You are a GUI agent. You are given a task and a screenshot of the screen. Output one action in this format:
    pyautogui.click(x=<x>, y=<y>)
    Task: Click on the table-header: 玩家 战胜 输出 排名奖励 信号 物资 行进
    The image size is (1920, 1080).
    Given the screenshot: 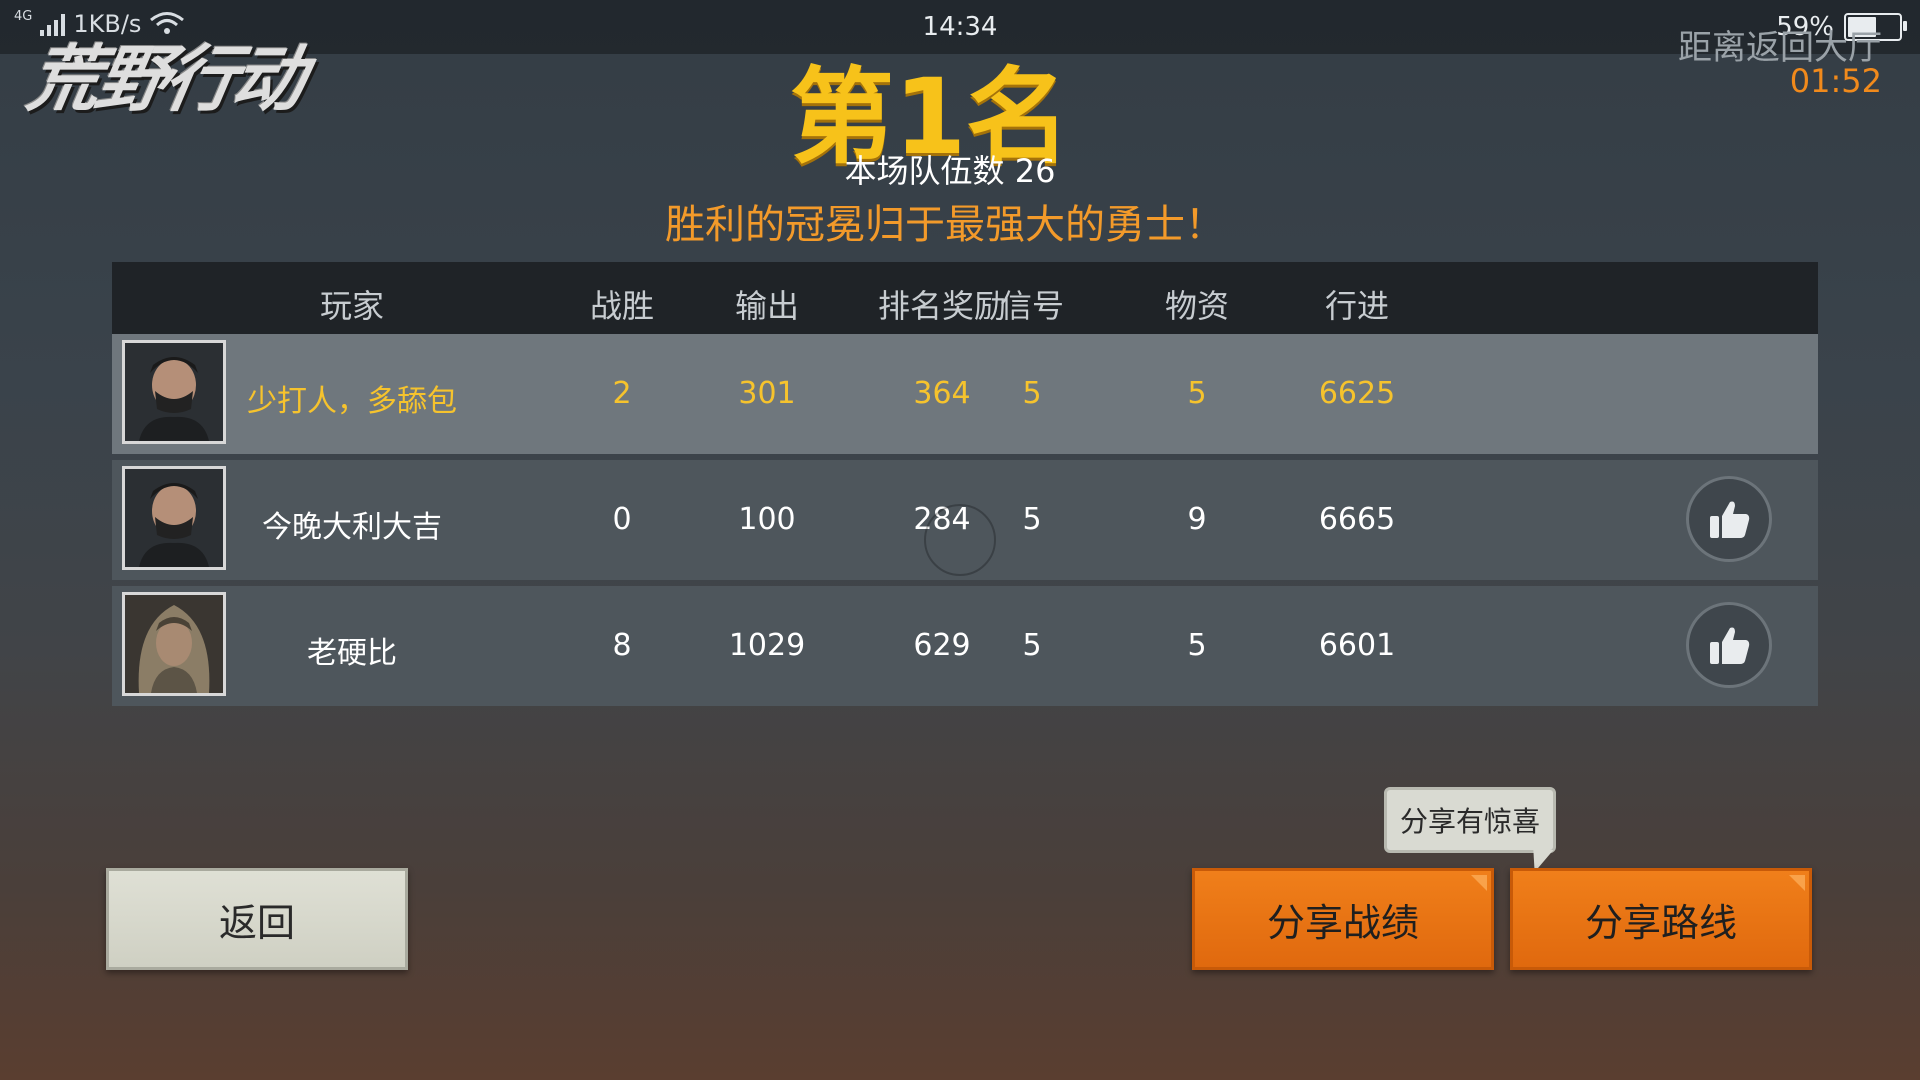 What is the action you would take?
    pyautogui.click(x=965, y=298)
    